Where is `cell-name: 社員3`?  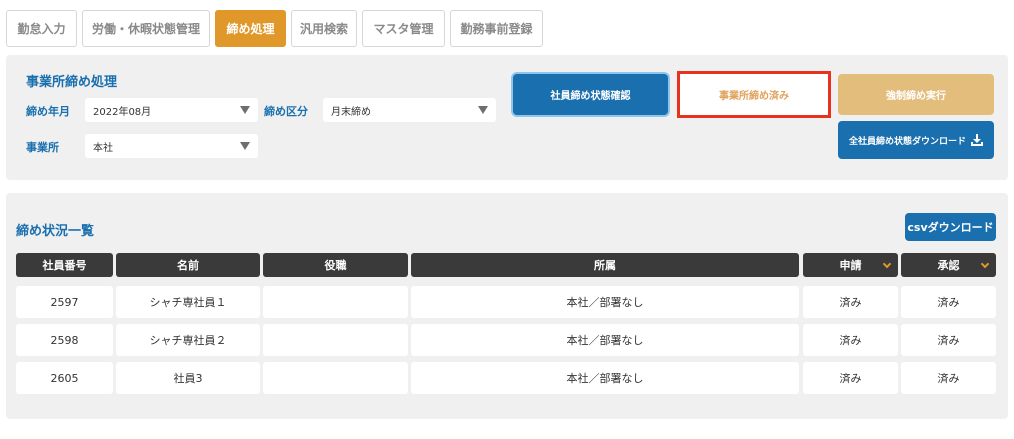 cell-name: 社員3 is located at coordinates (188, 378).